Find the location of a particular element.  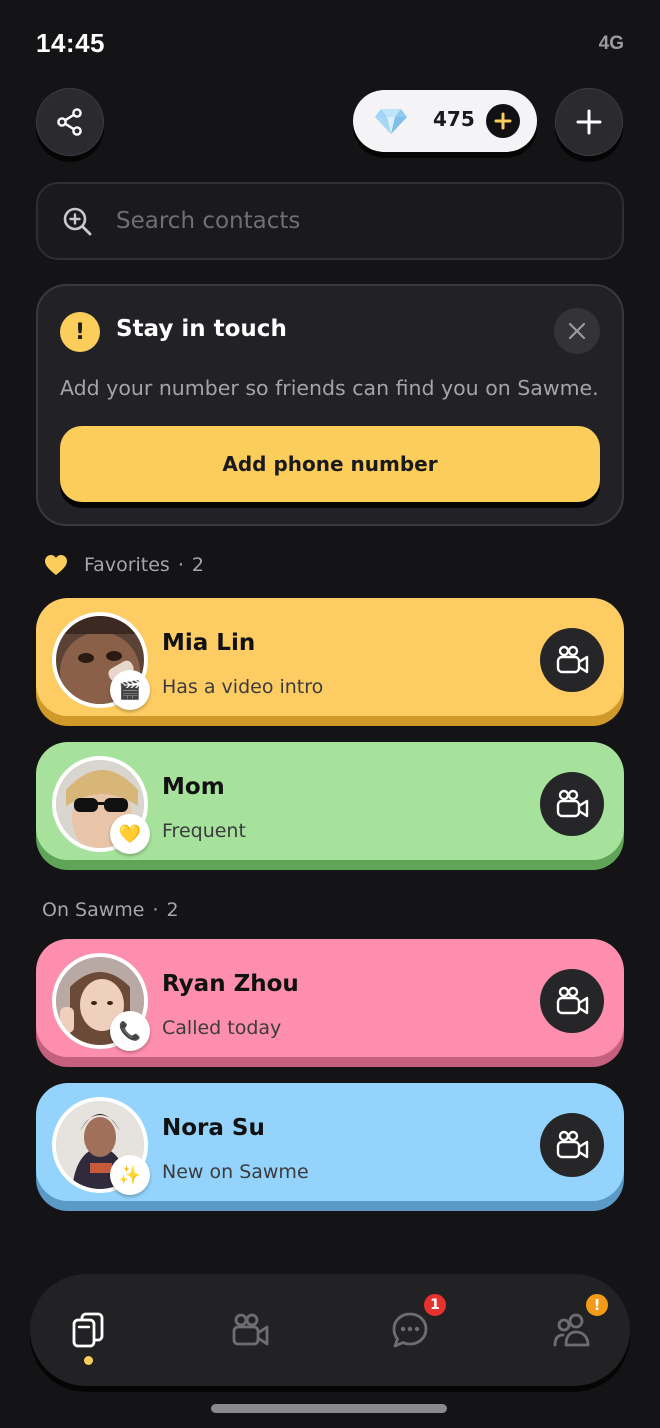

contact-name: Mom is located at coordinates (193, 787).